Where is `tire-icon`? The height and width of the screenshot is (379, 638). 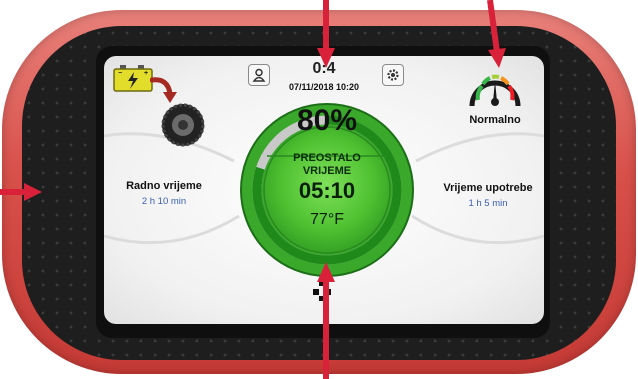
tire-icon is located at coordinates (183, 125).